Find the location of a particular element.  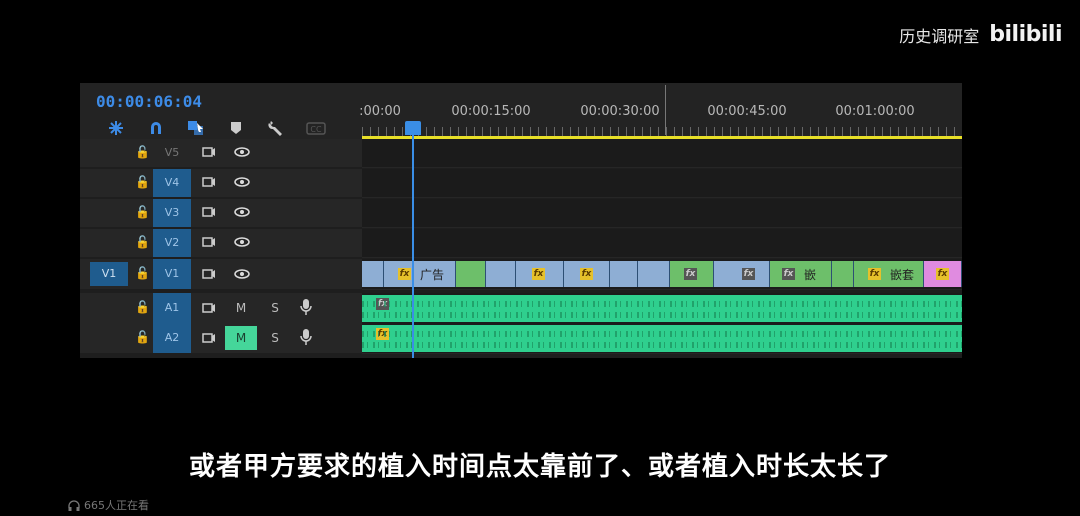

svg-text: CC is located at coordinates (316, 129).